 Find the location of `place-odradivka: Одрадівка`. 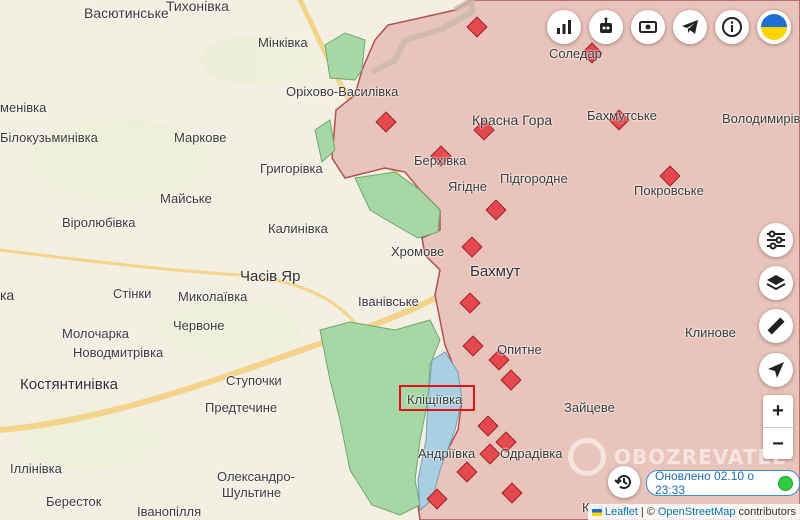

place-odradivka: Одрадівка is located at coordinates (531, 453).